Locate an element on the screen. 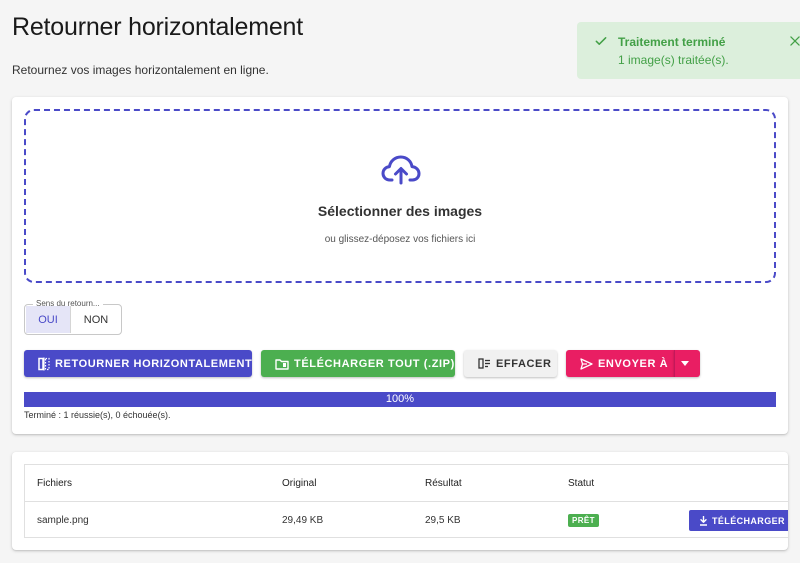  direction-toggle-group: Sens du retourn... OUI NON is located at coordinates (73, 317).